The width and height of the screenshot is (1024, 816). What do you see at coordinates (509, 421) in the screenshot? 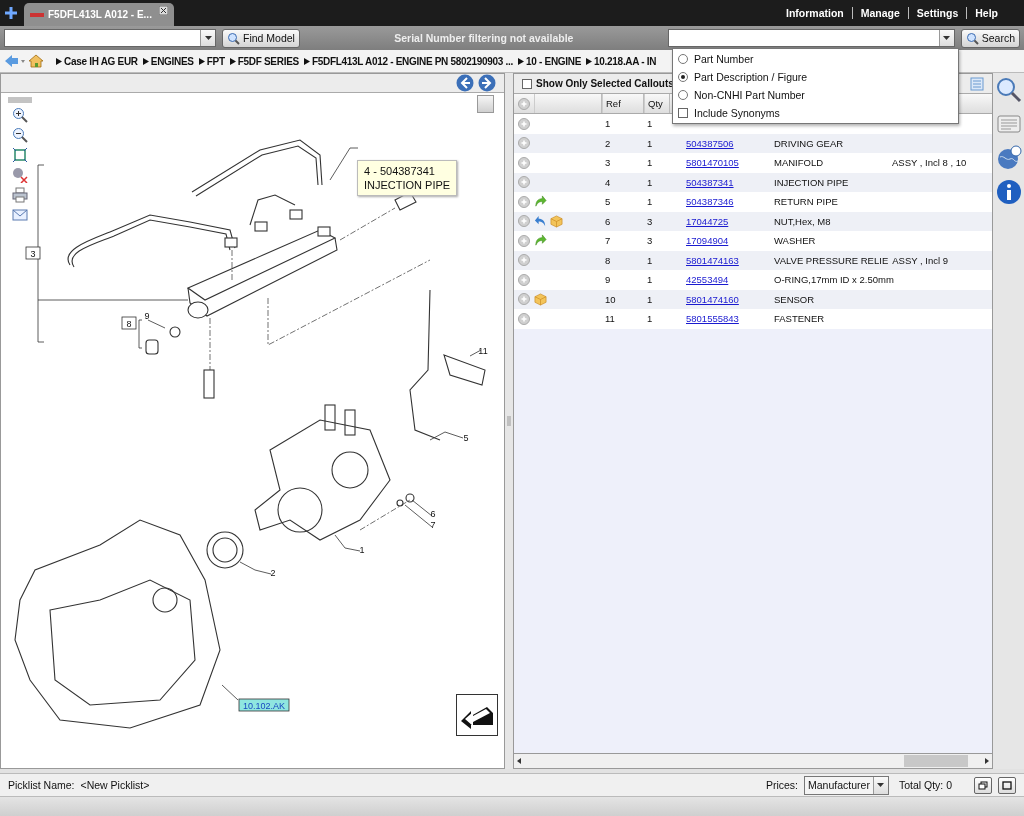
I see `splitter-handle-icon` at bounding box center [509, 421].